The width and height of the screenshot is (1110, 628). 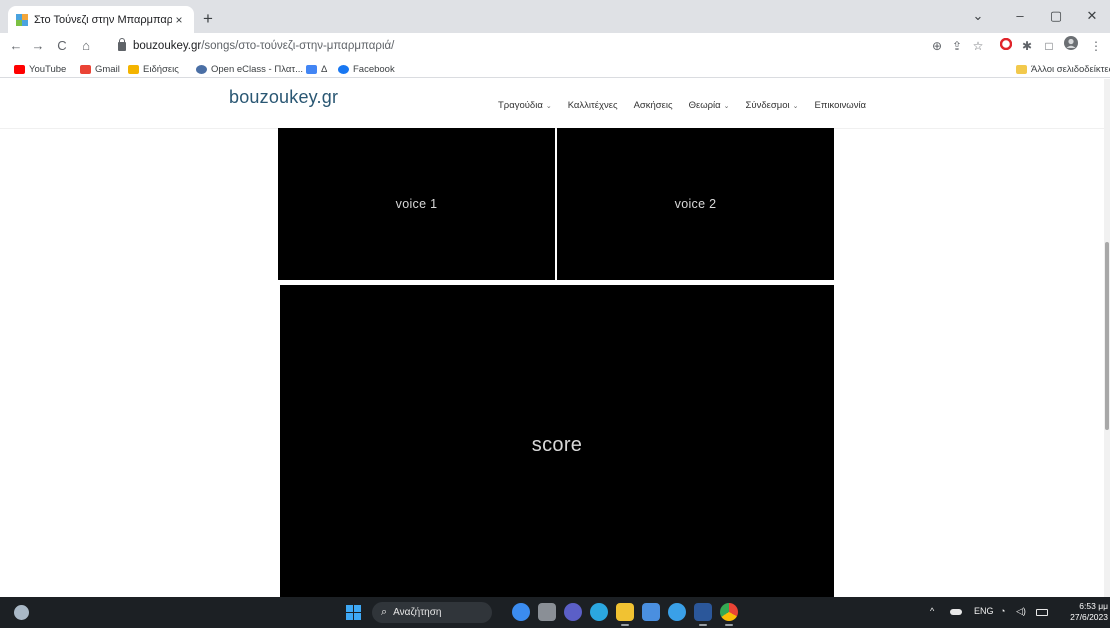 I want to click on weather-icon, so click(x=21, y=612).